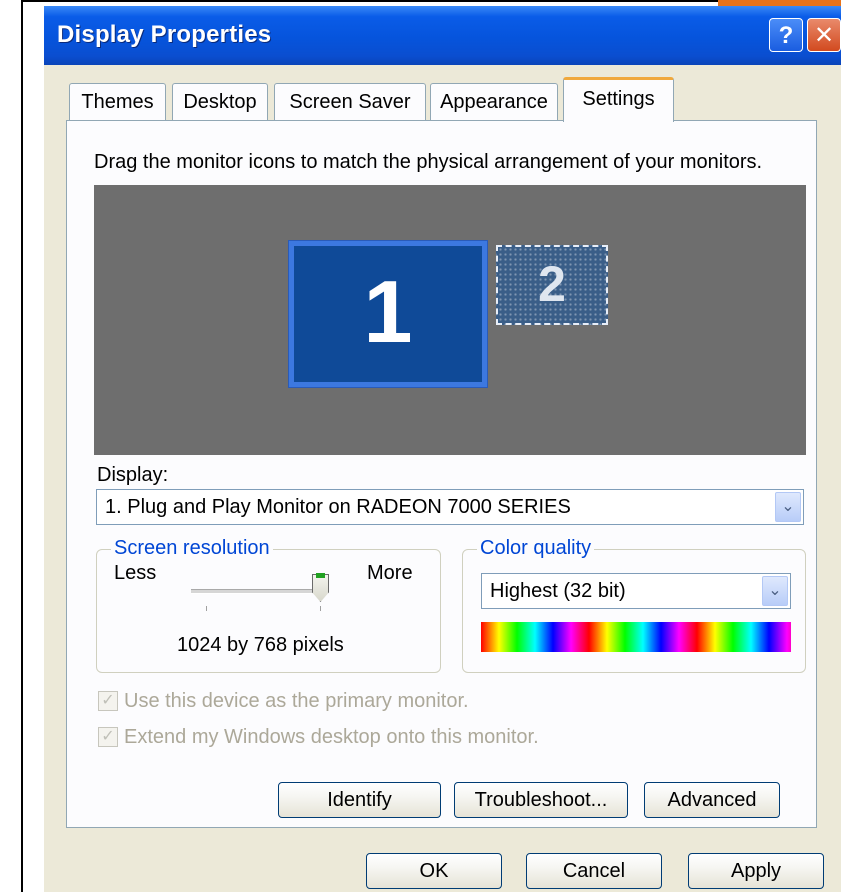 Image resolution: width=841 pixels, height=892 pixels. What do you see at coordinates (636, 591) in the screenshot?
I see `color-quality-select: Highest (32 bit) ⌄` at bounding box center [636, 591].